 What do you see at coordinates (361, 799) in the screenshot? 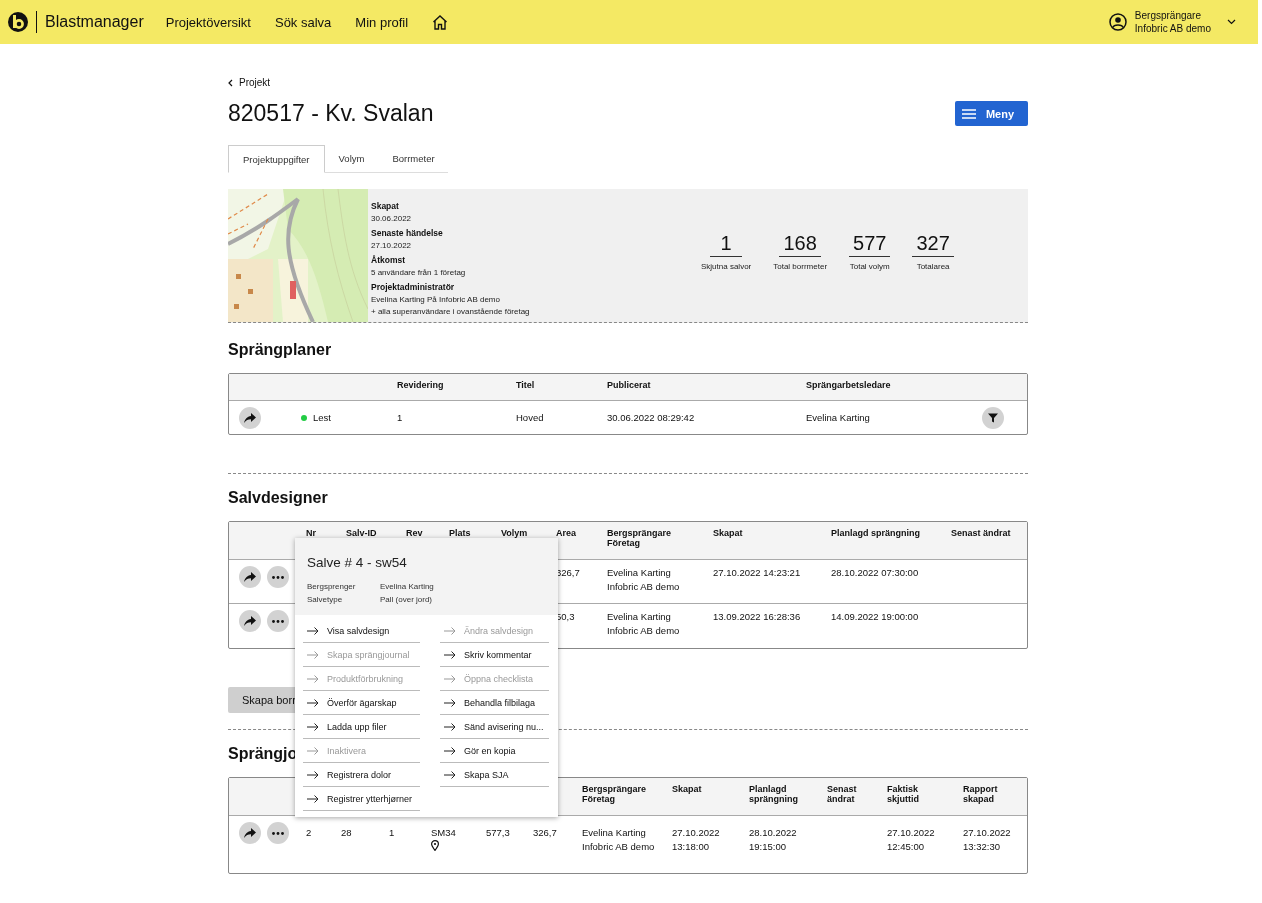
I see `menu-item: Registrer ytterhjørner` at bounding box center [361, 799].